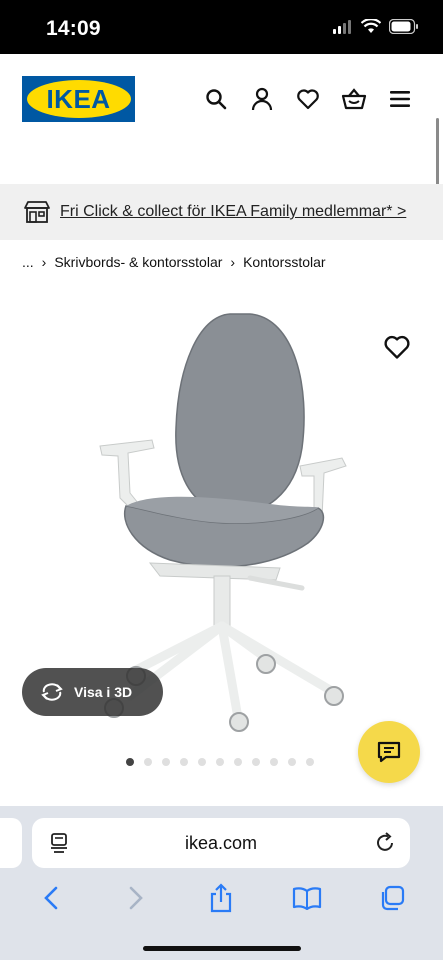  What do you see at coordinates (385, 843) in the screenshot?
I see `reload-icon` at bounding box center [385, 843].